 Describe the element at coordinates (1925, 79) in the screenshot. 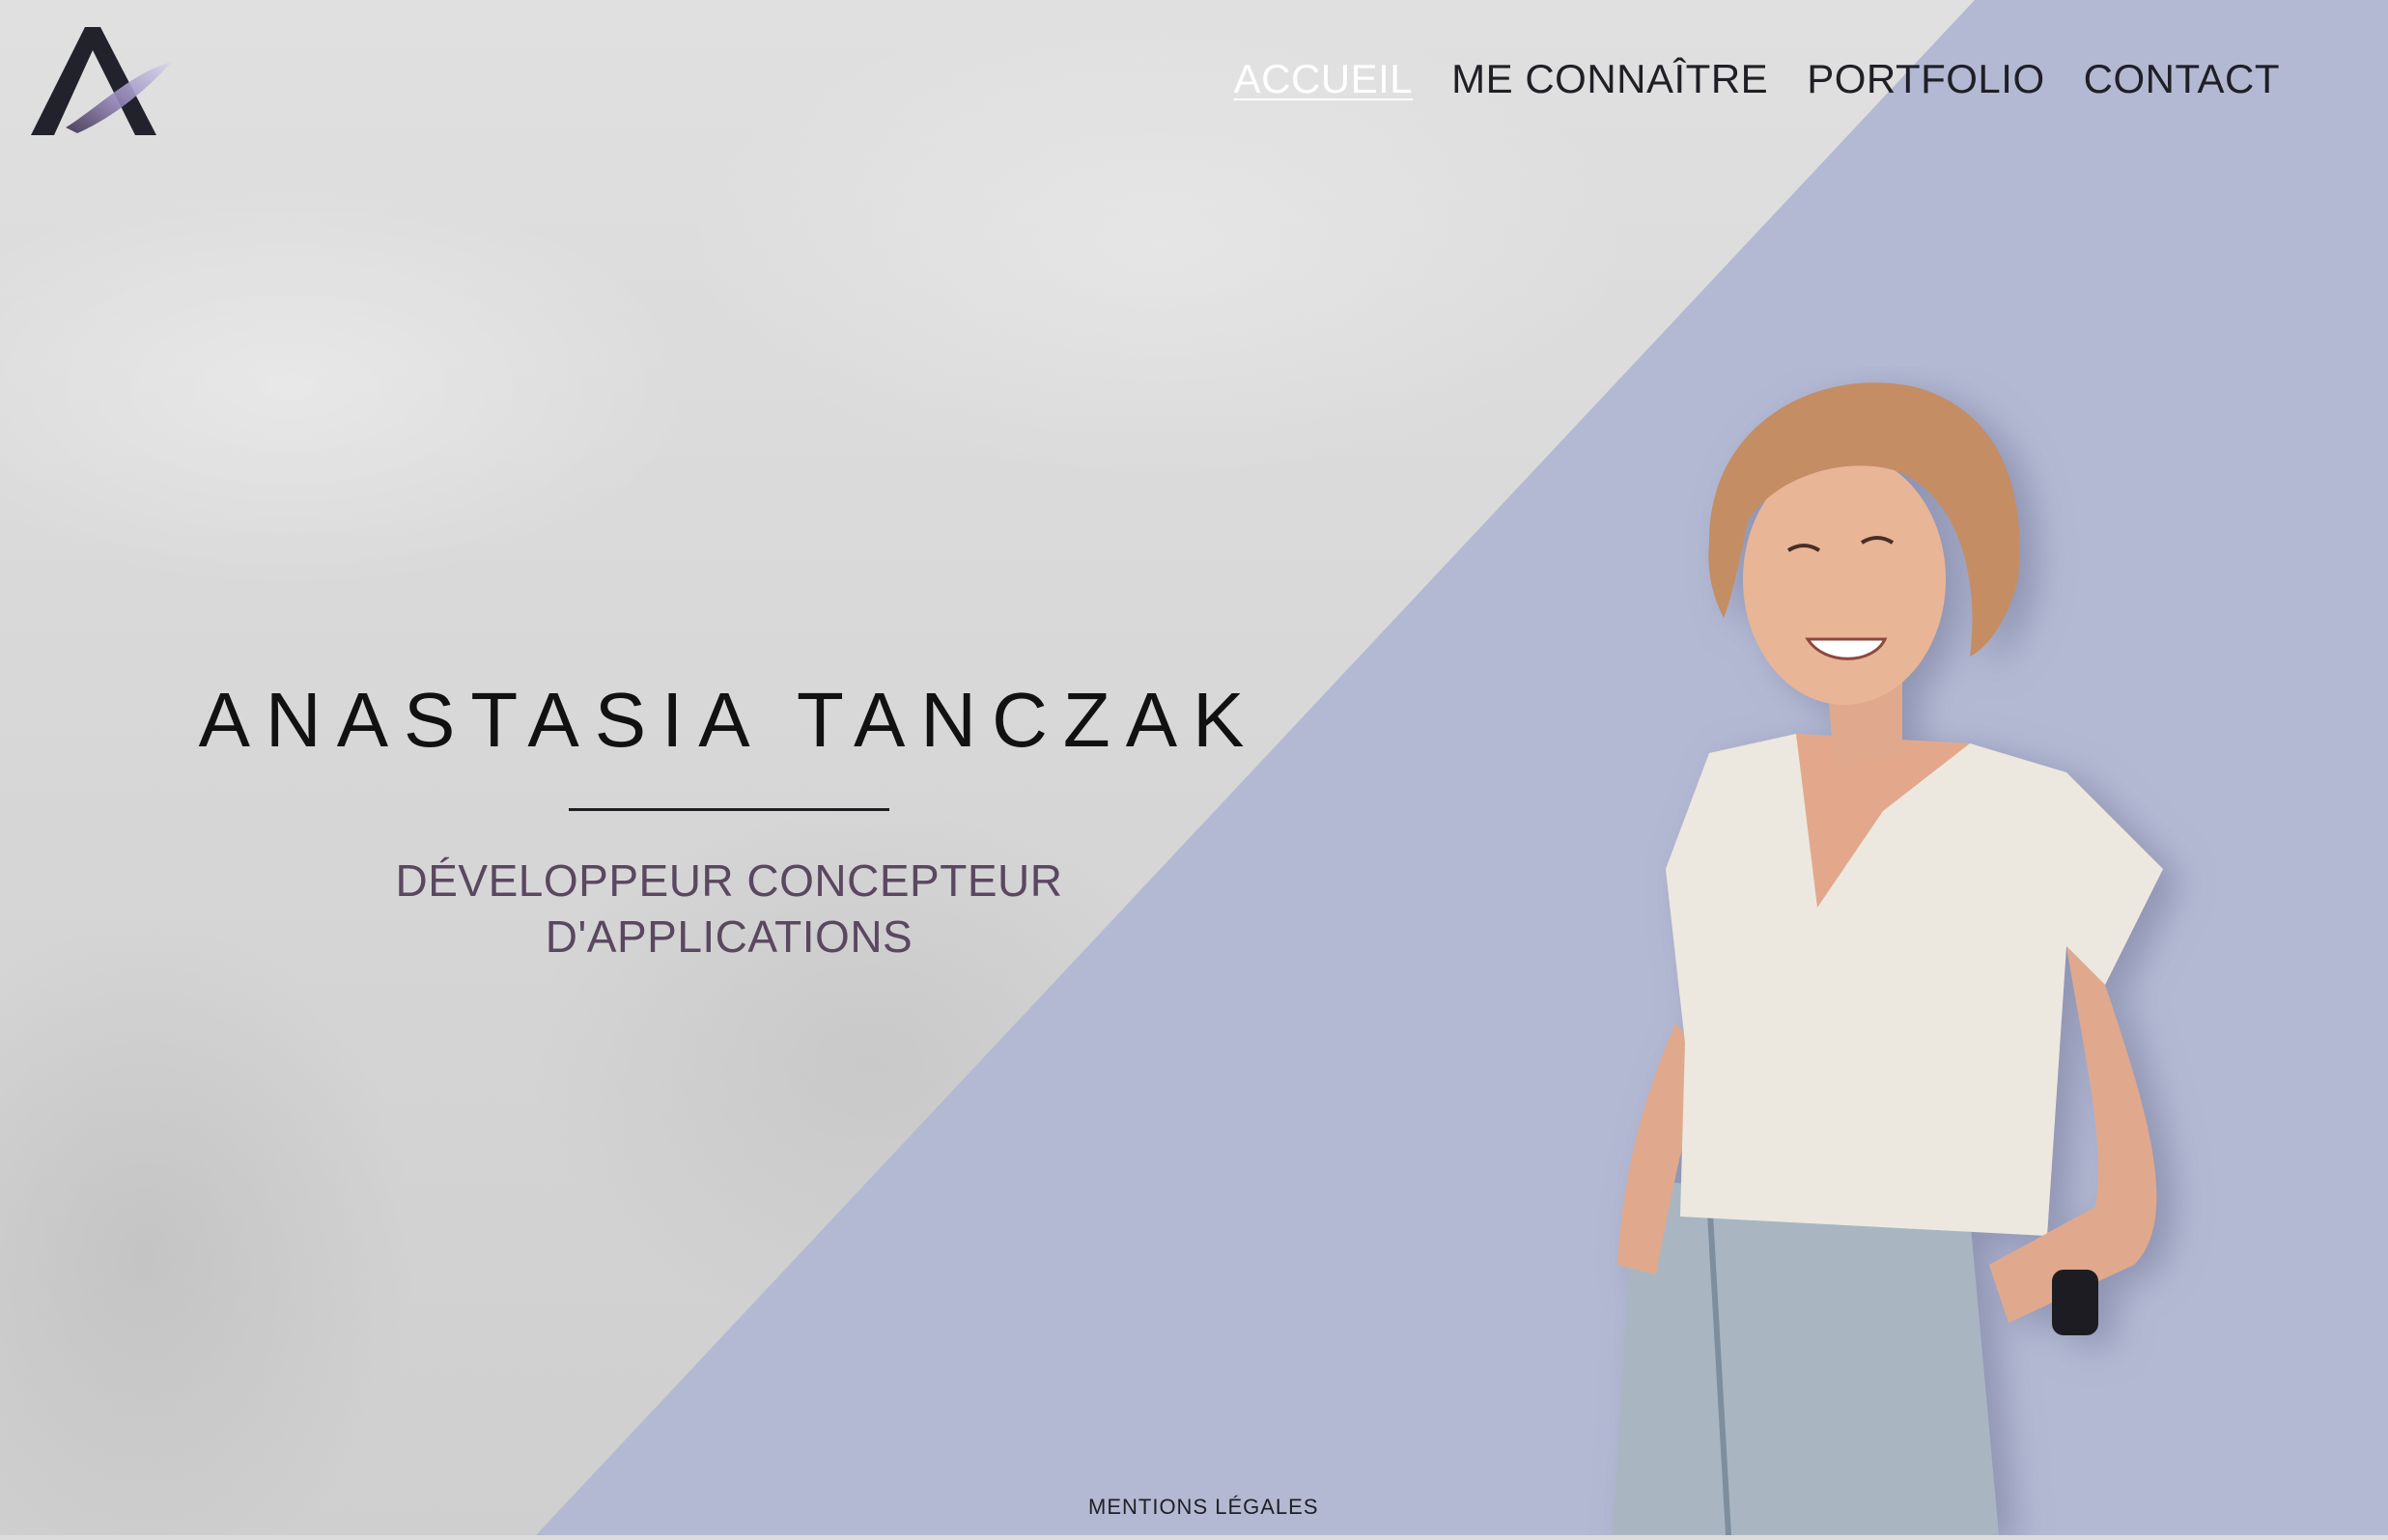

I see `nav-item-portfolio: PORTFOLIO` at that location.